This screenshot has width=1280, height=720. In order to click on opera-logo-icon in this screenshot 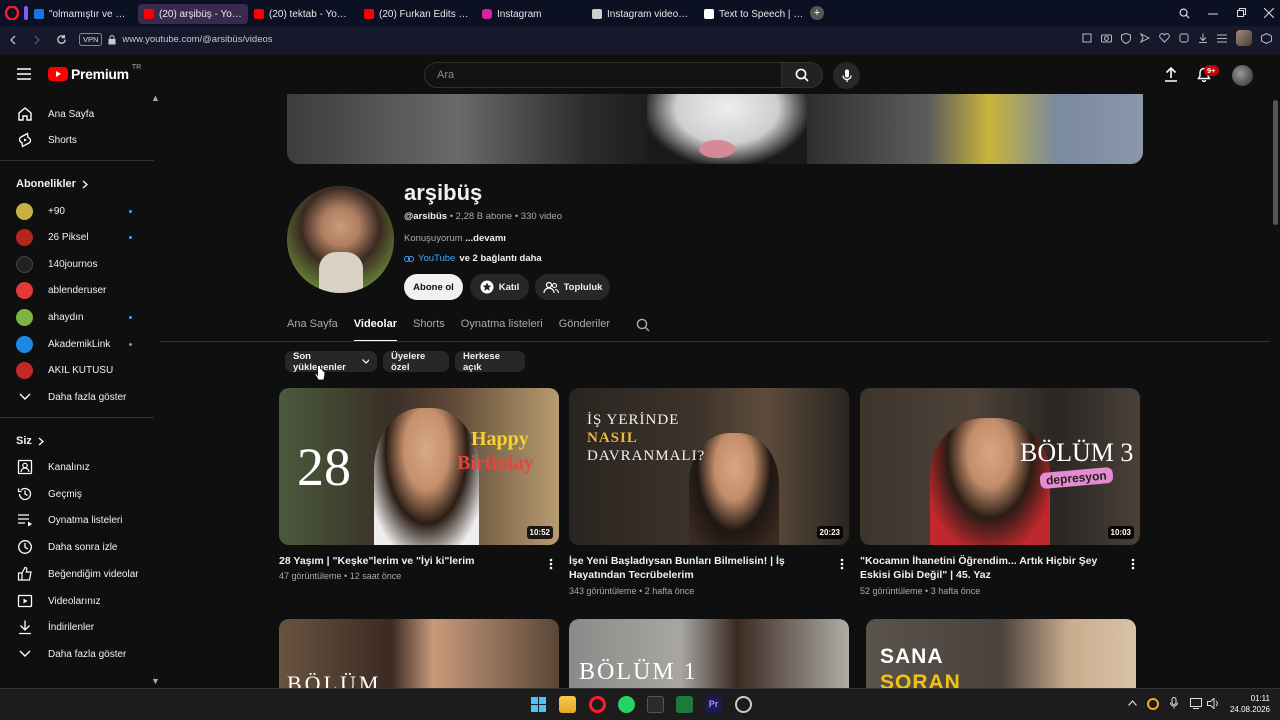, I will do `click(12, 13)`.